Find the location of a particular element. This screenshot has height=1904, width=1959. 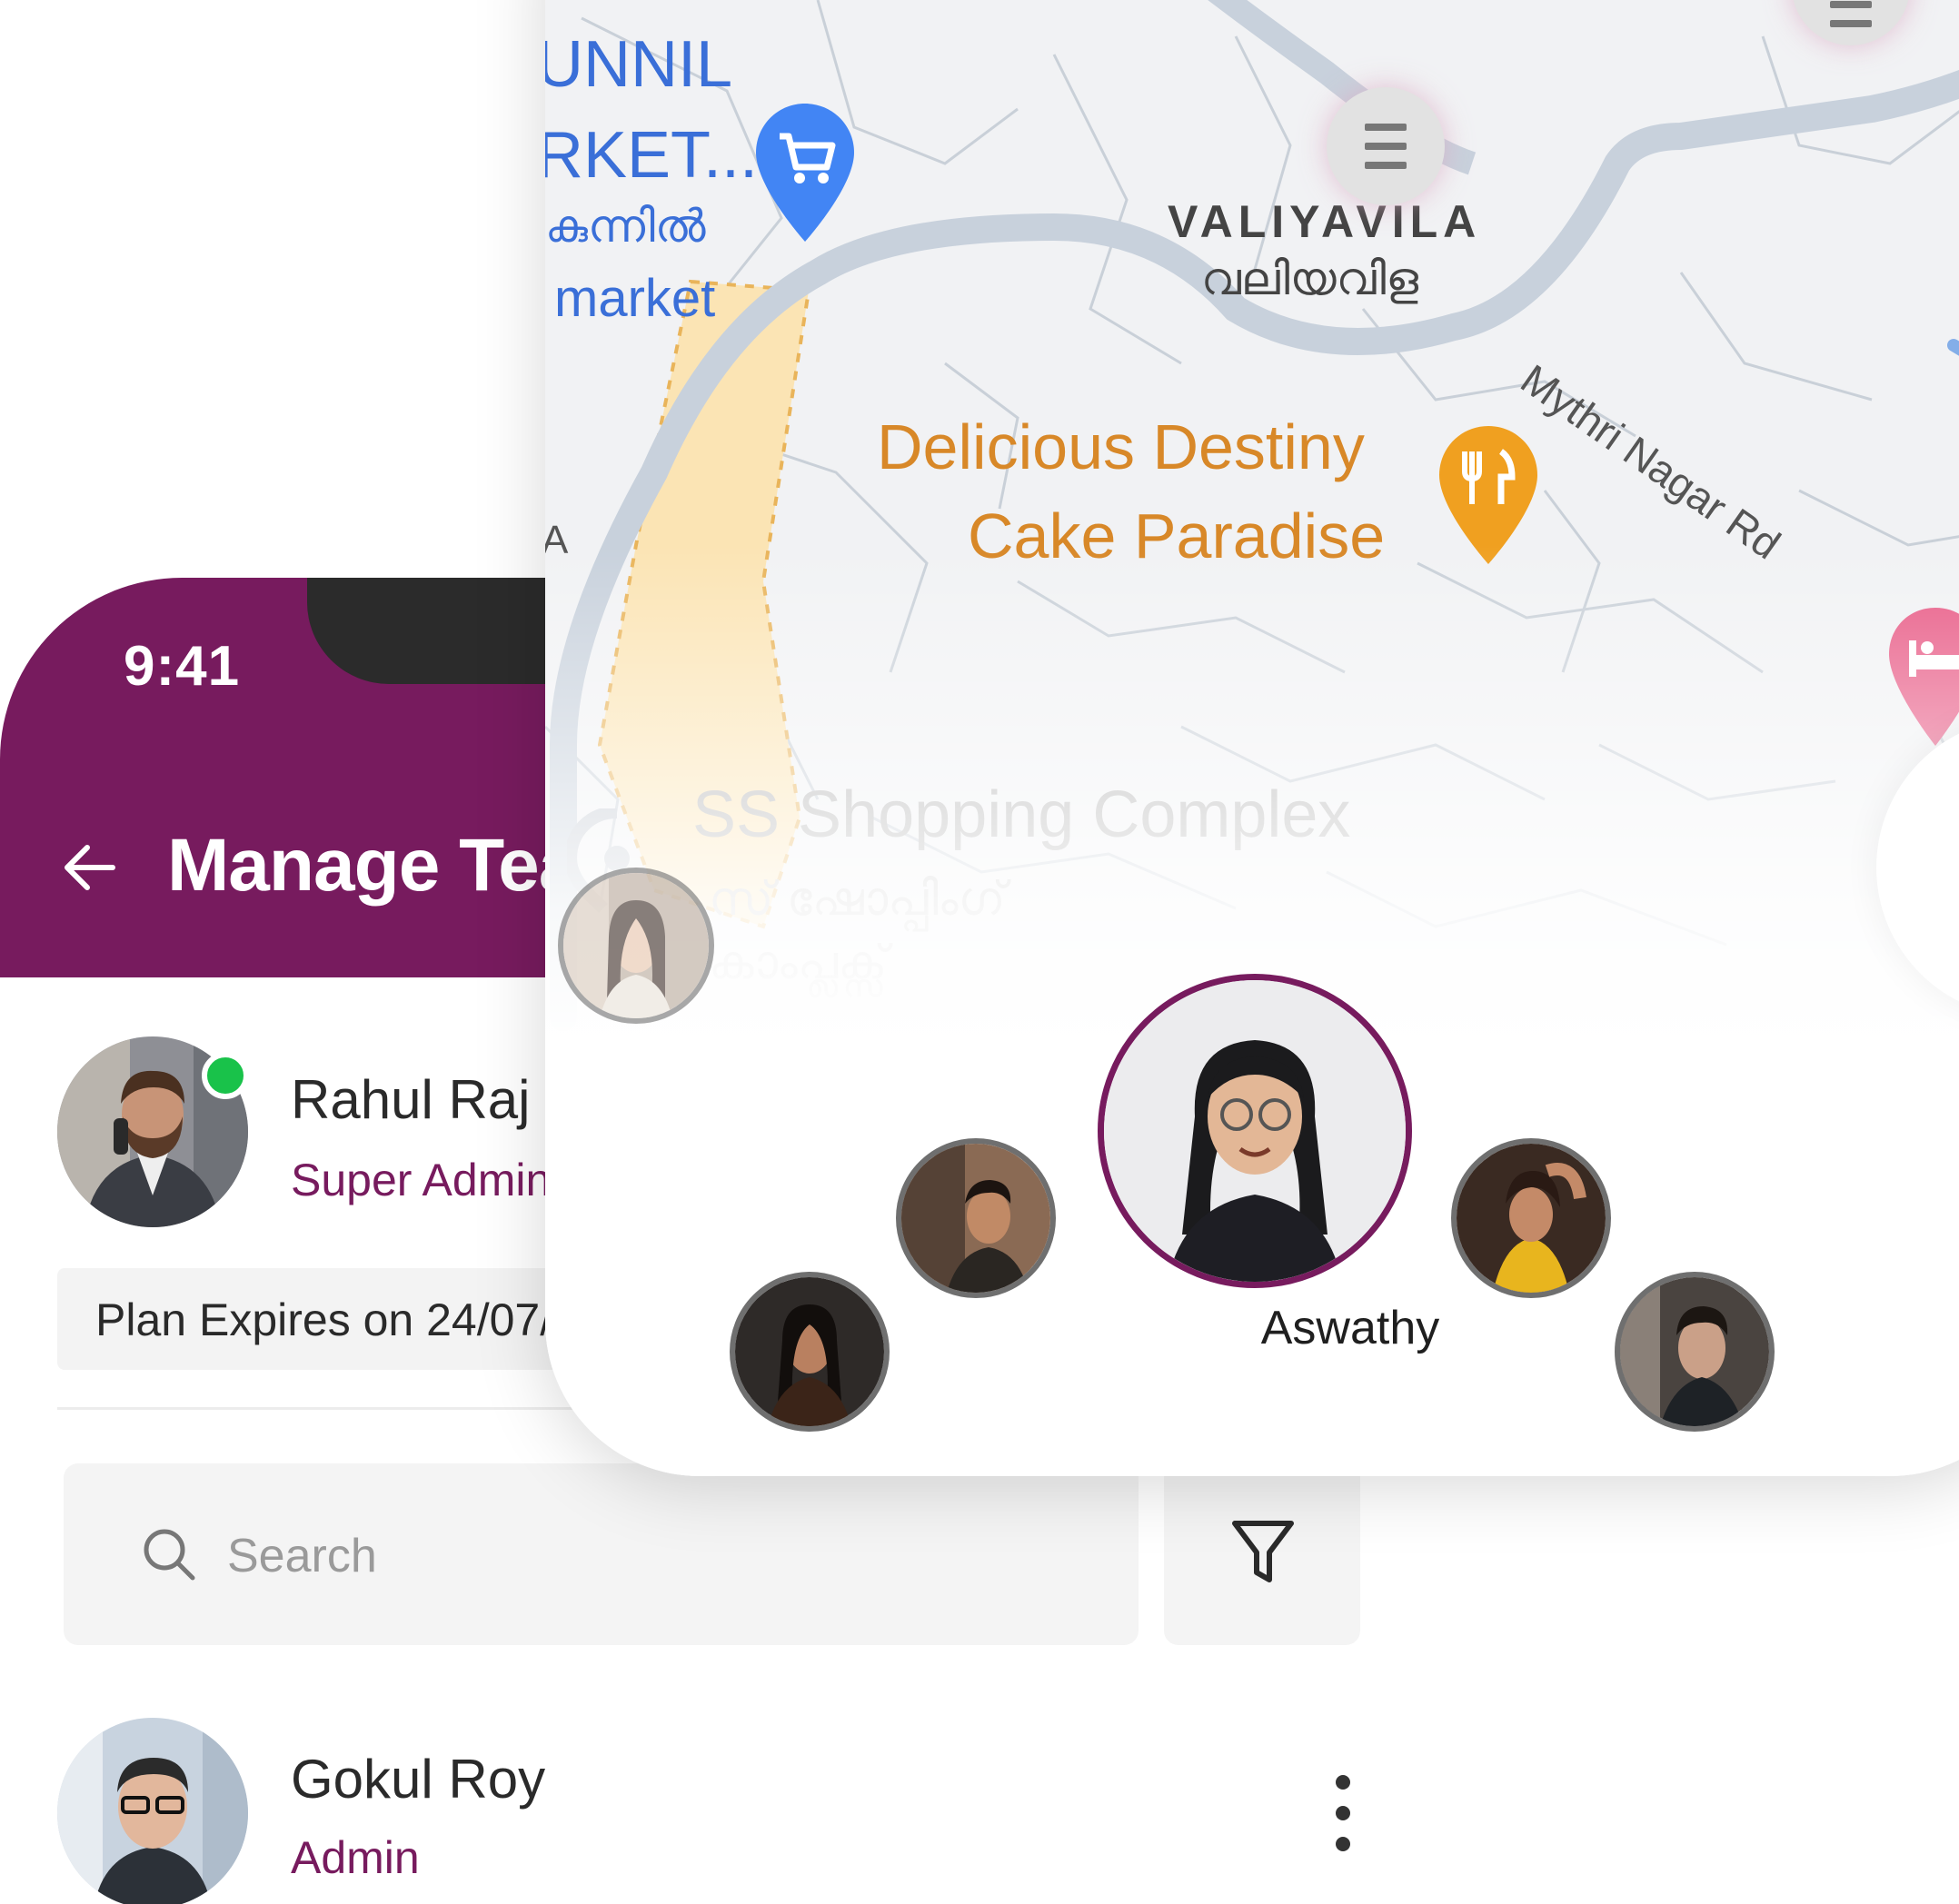

map-label-market-line4: market is located at coordinates (635, 298).